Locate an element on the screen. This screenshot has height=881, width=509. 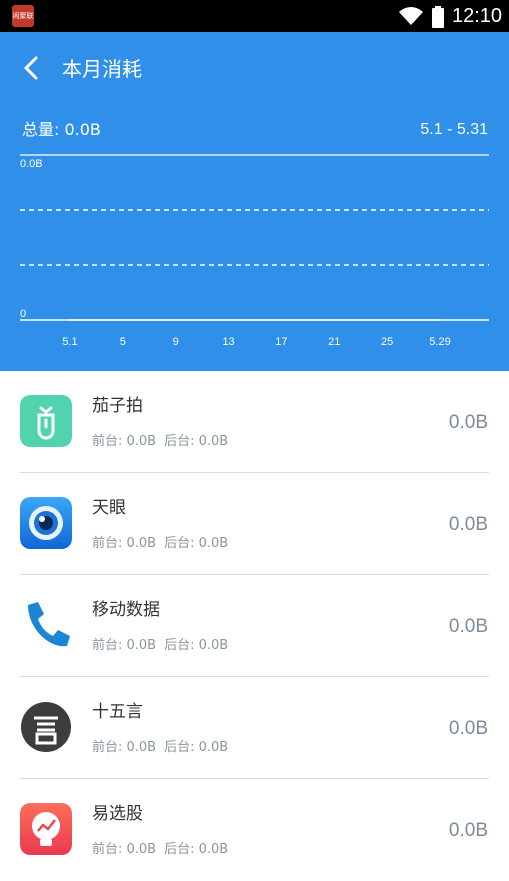
x-tick-label: 9 is located at coordinates (176, 342).